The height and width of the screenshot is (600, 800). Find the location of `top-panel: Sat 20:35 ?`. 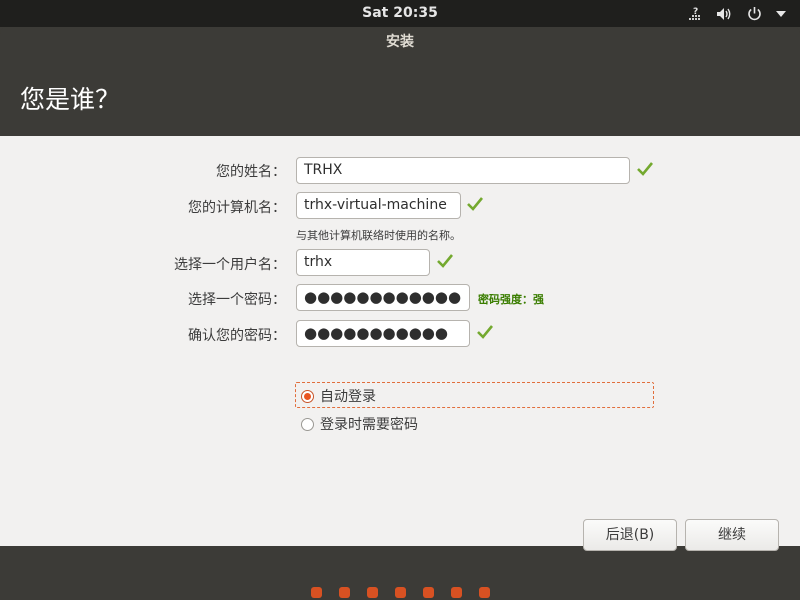

top-panel: Sat 20:35 ? is located at coordinates (400, 13).